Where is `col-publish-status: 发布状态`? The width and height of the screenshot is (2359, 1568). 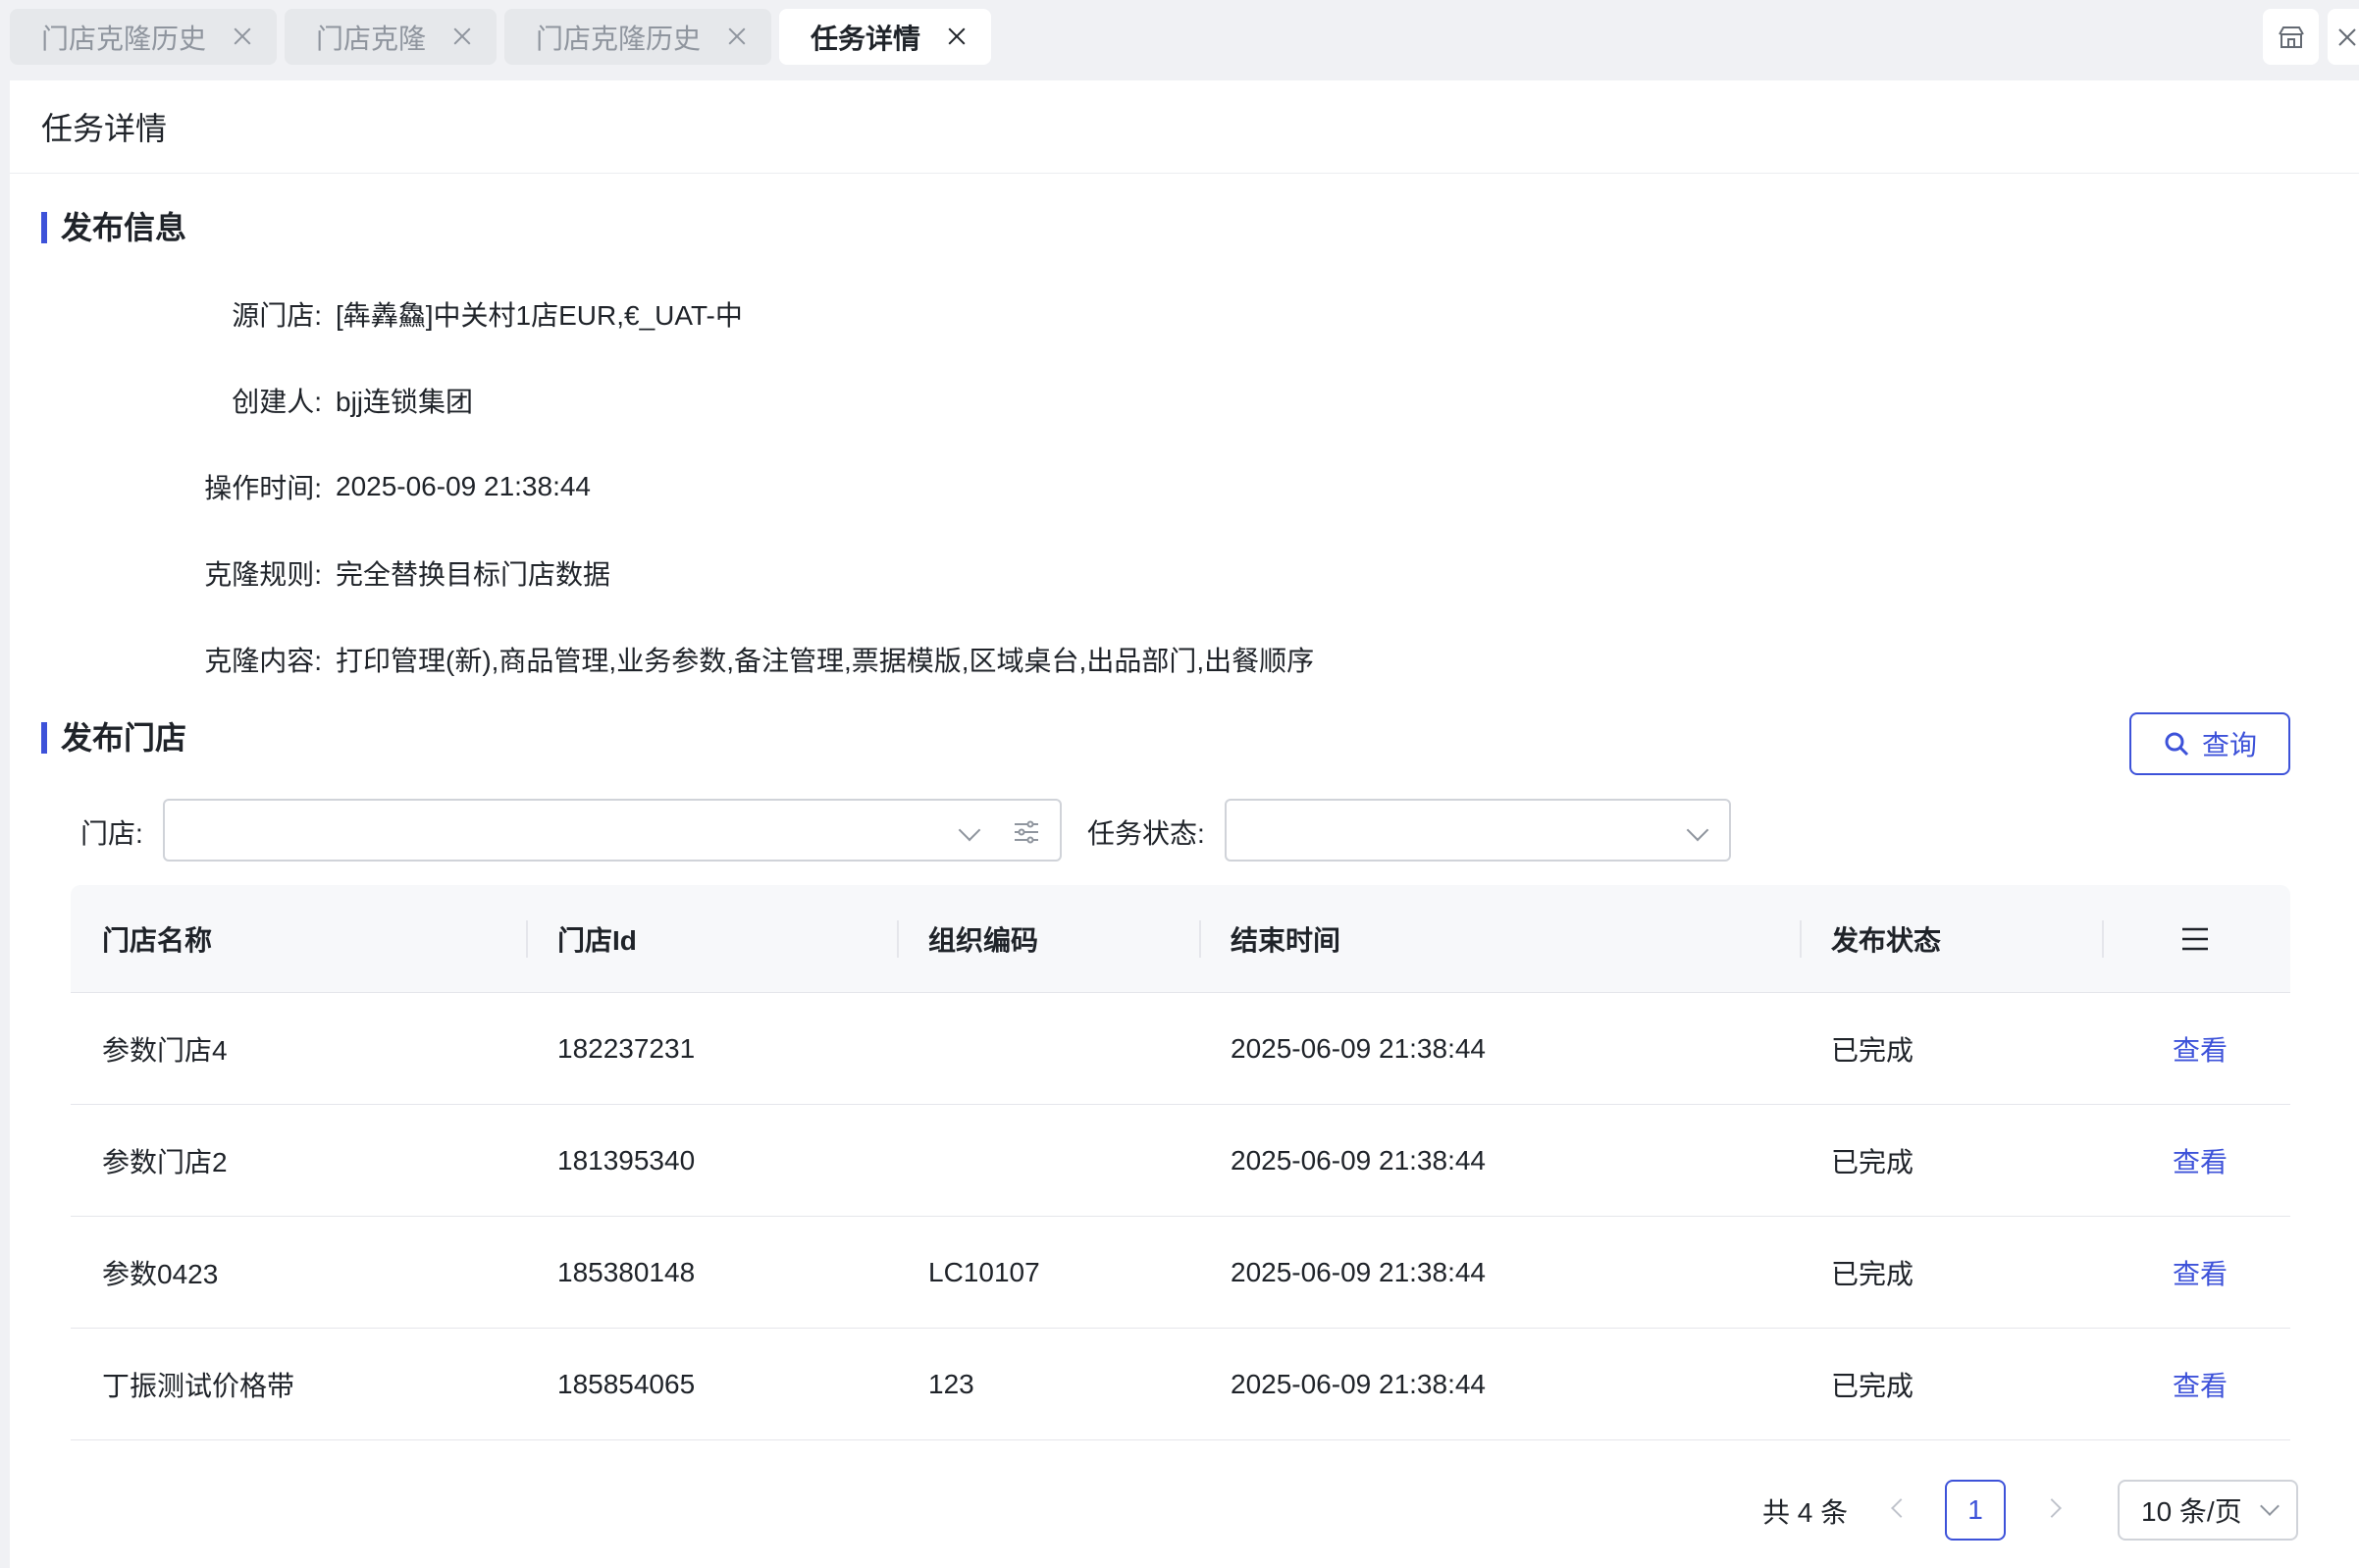 col-publish-status: 发布状态 is located at coordinates (1887, 940).